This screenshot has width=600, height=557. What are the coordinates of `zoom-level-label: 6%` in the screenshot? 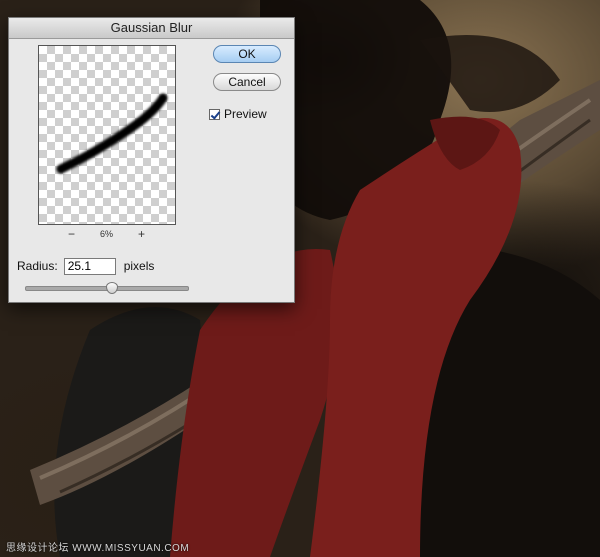 It's located at (107, 234).